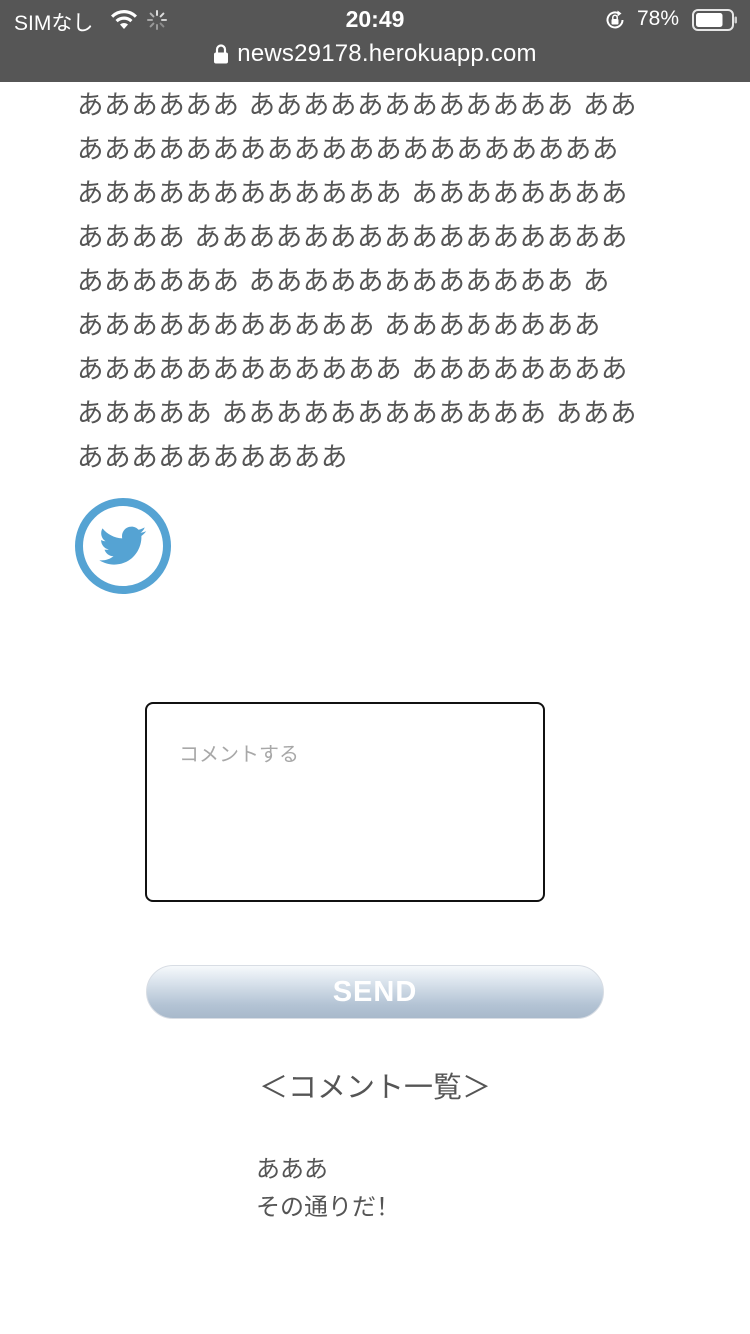 The image size is (750, 1334). What do you see at coordinates (348, 149) in the screenshot?
I see `article-line: ああああああああああああああああああああ` at bounding box center [348, 149].